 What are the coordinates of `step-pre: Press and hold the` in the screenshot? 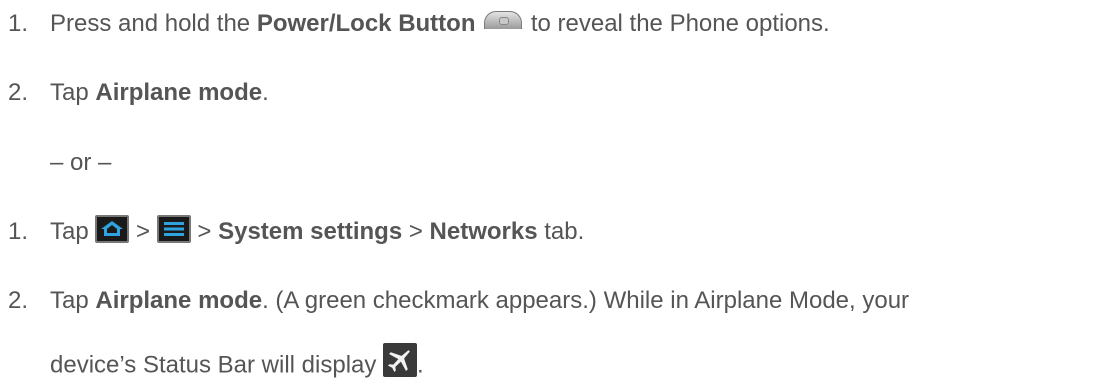 It's located at (153, 23).